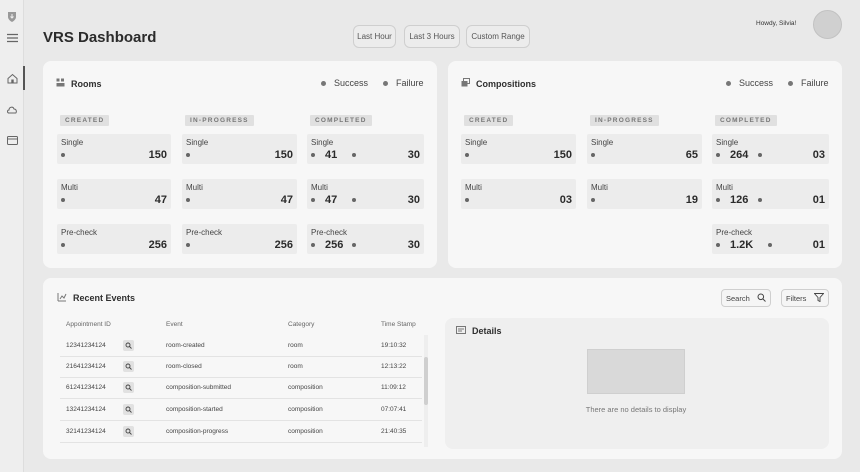 The height and width of the screenshot is (472, 860). Describe the element at coordinates (334, 245) in the screenshot. I see `success-value: 256` at that location.